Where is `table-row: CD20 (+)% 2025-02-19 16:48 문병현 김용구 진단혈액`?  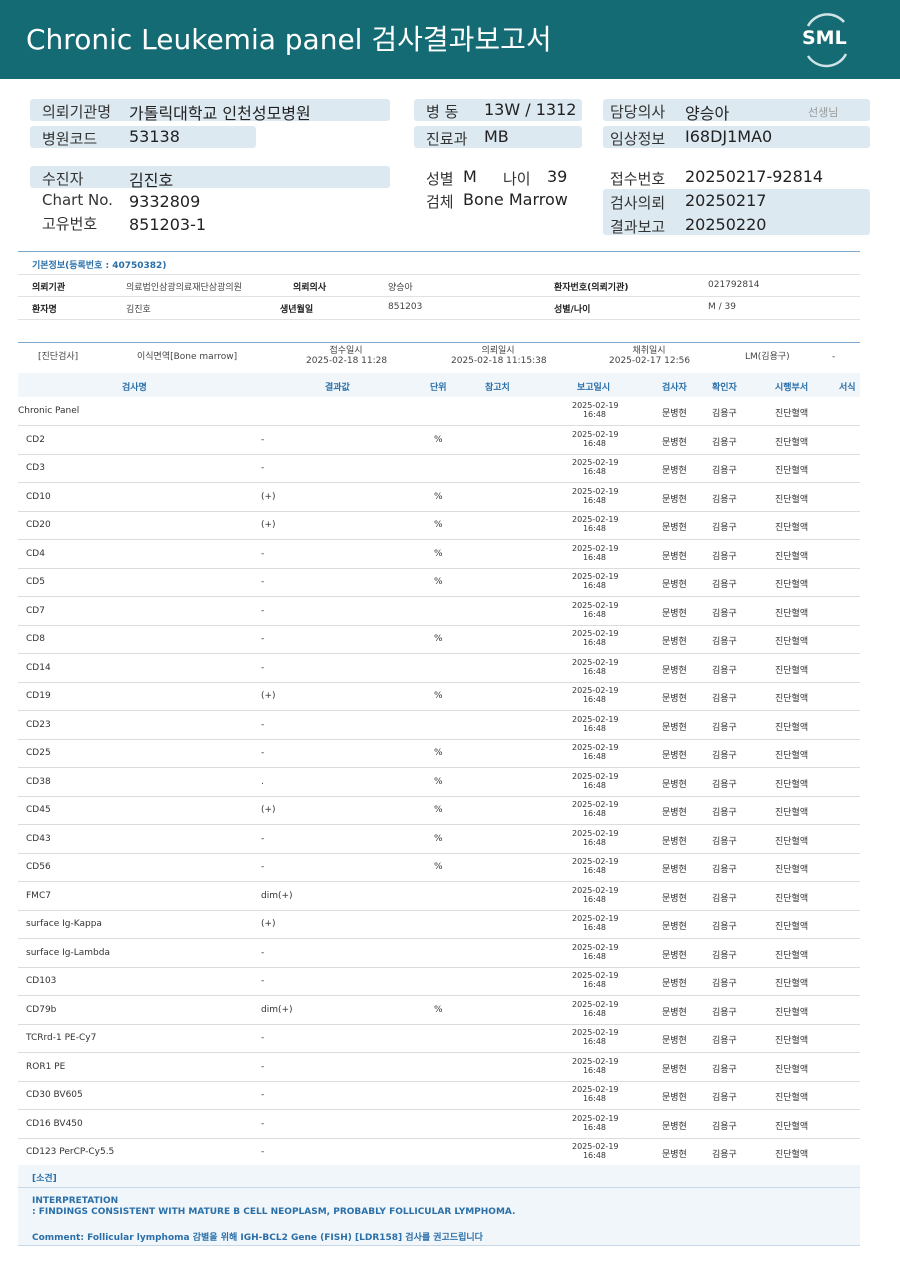 table-row: CD20 (+)% 2025-02-19 16:48 문병현 김용구 진단혈액 is located at coordinates (439, 525).